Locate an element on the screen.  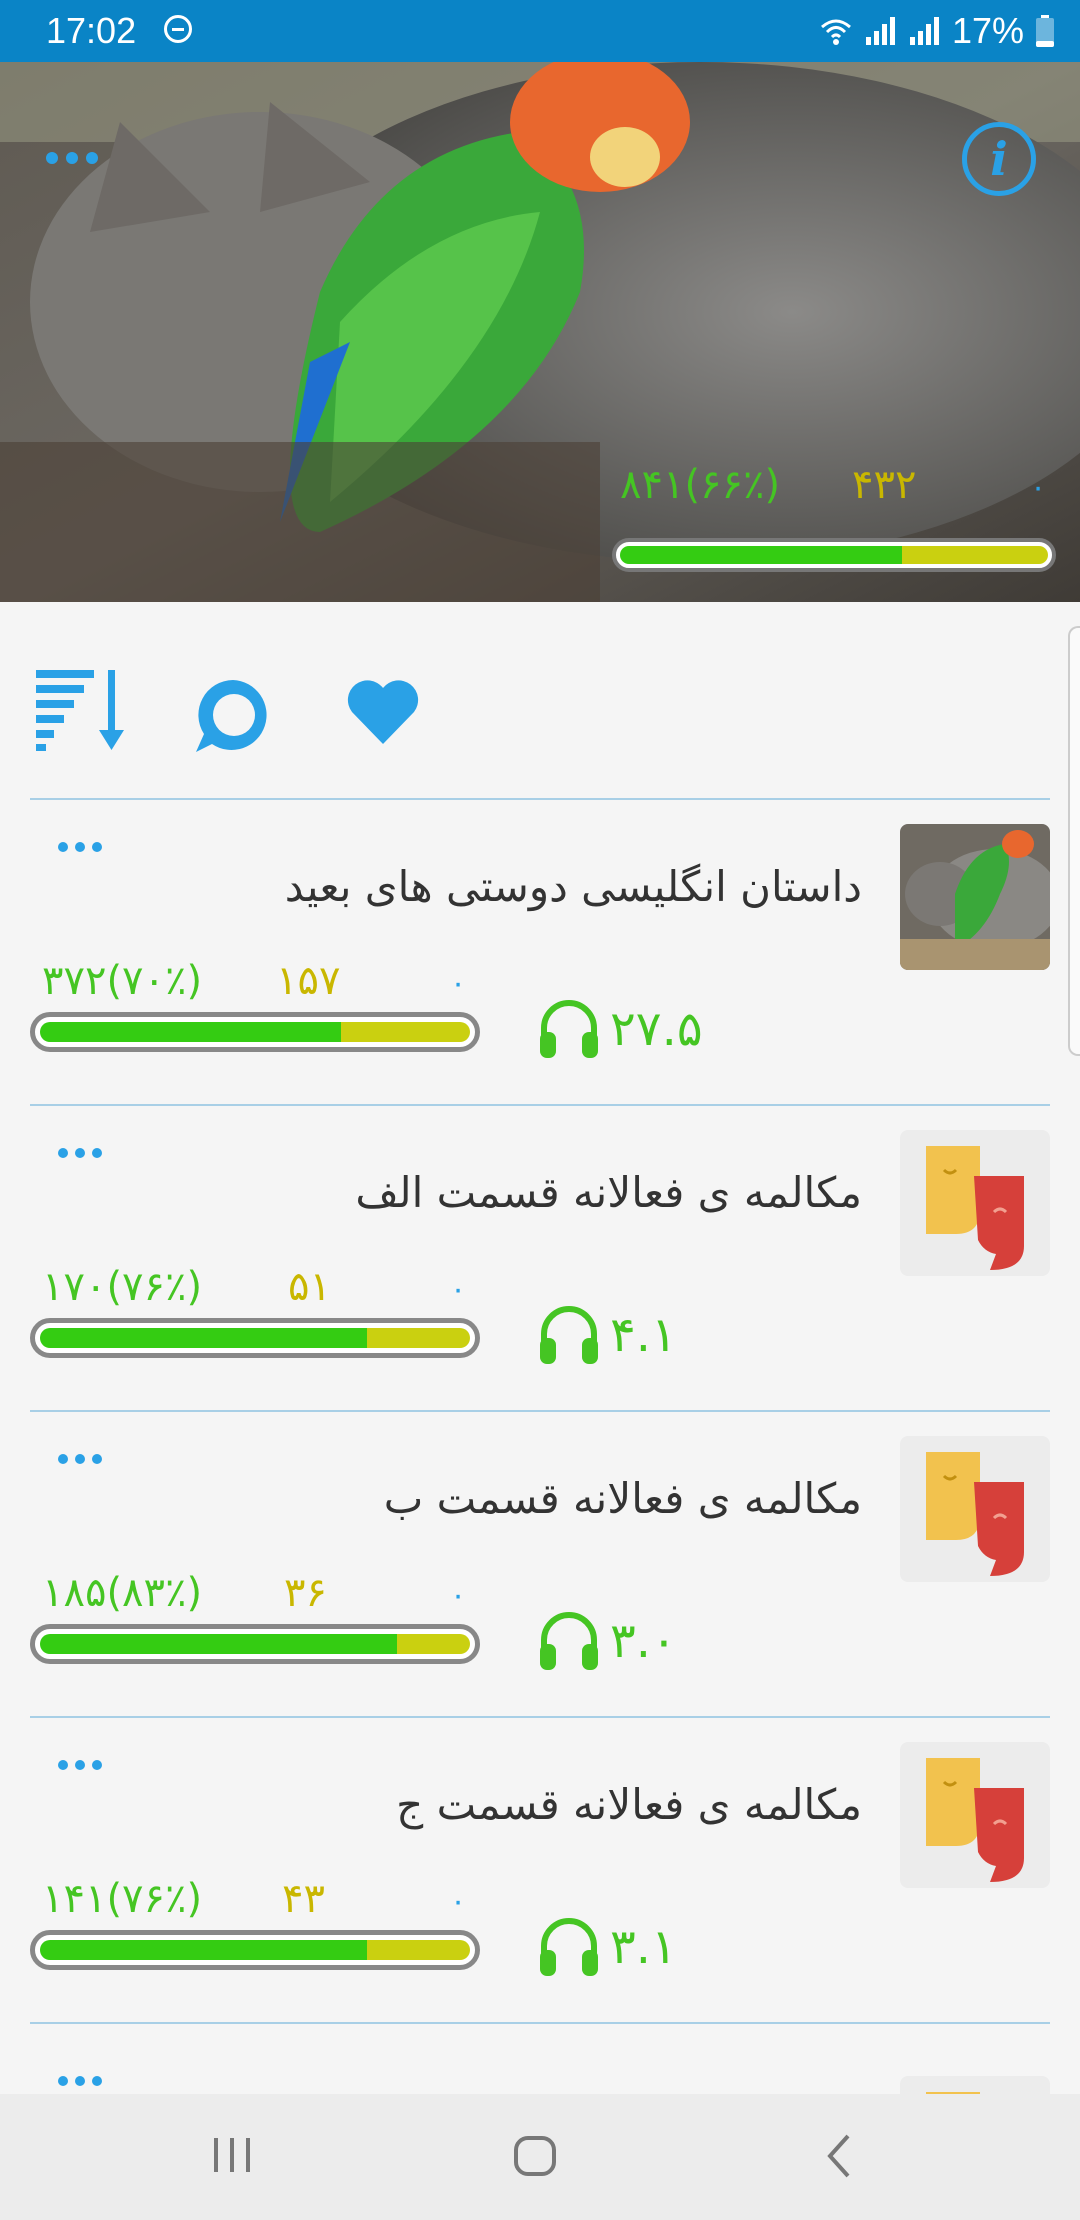
hero-more-button is located at coordinates (72, 158).